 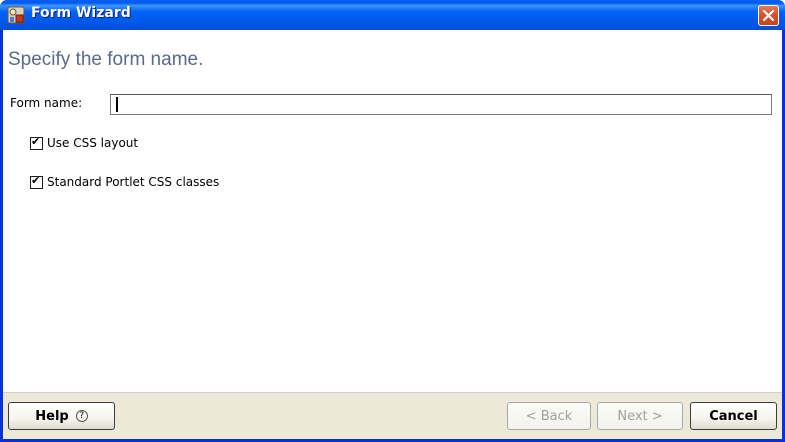 I want to click on page-title: Specify the form name., so click(x=106, y=59).